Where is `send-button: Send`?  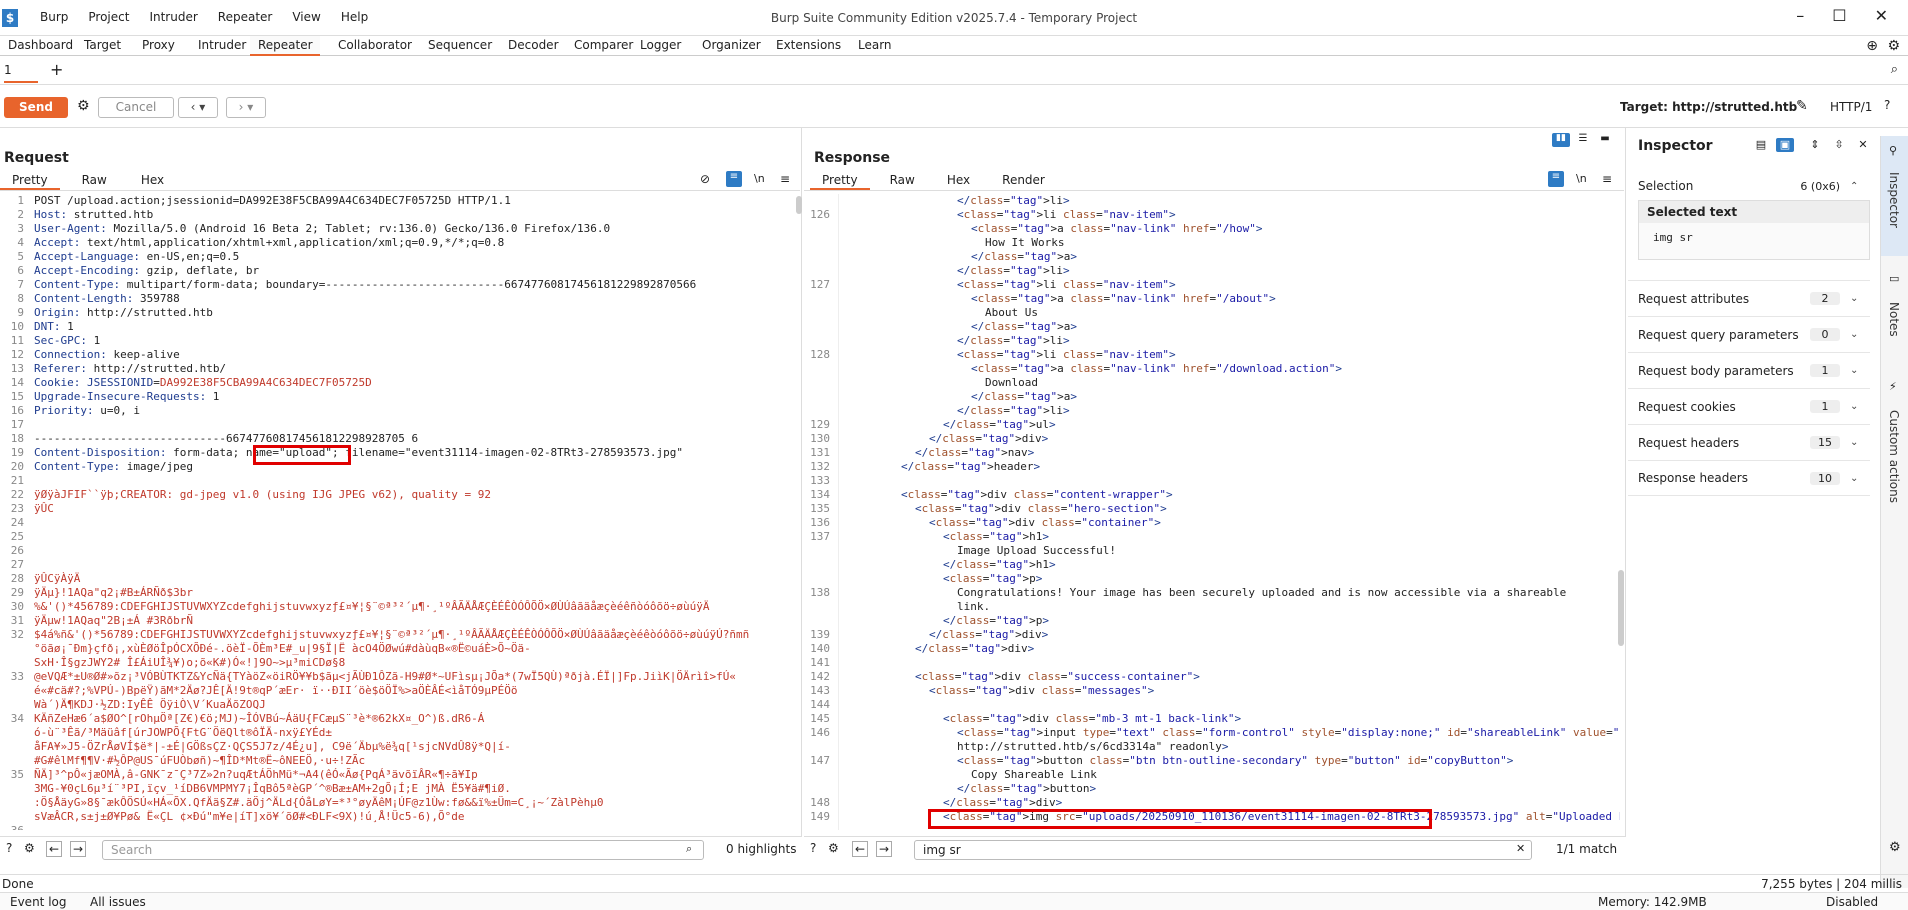
send-button: Send is located at coordinates (36, 107).